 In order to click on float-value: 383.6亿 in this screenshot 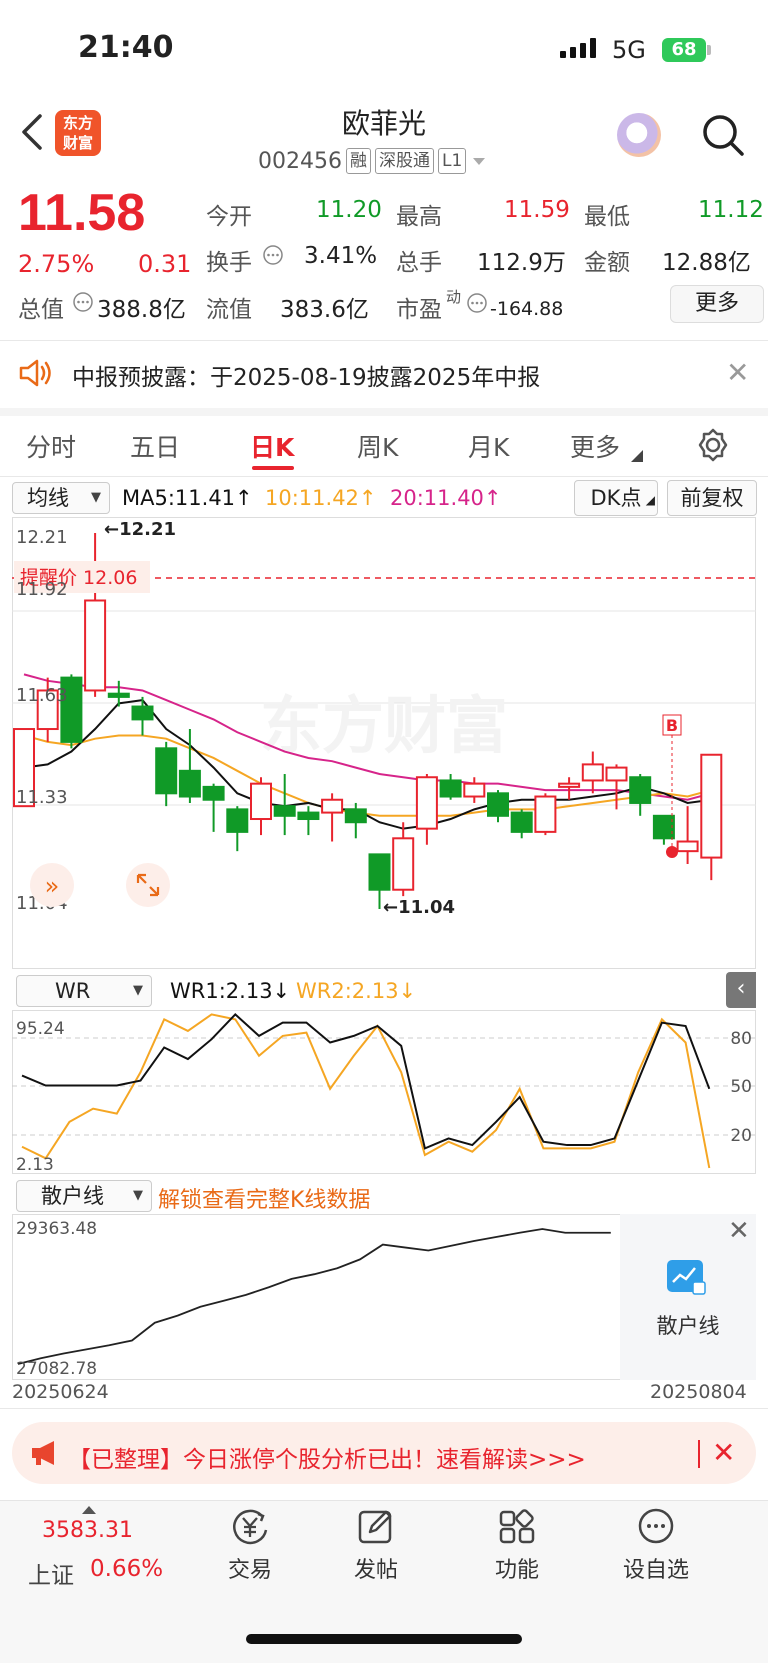, I will do `click(324, 310)`.